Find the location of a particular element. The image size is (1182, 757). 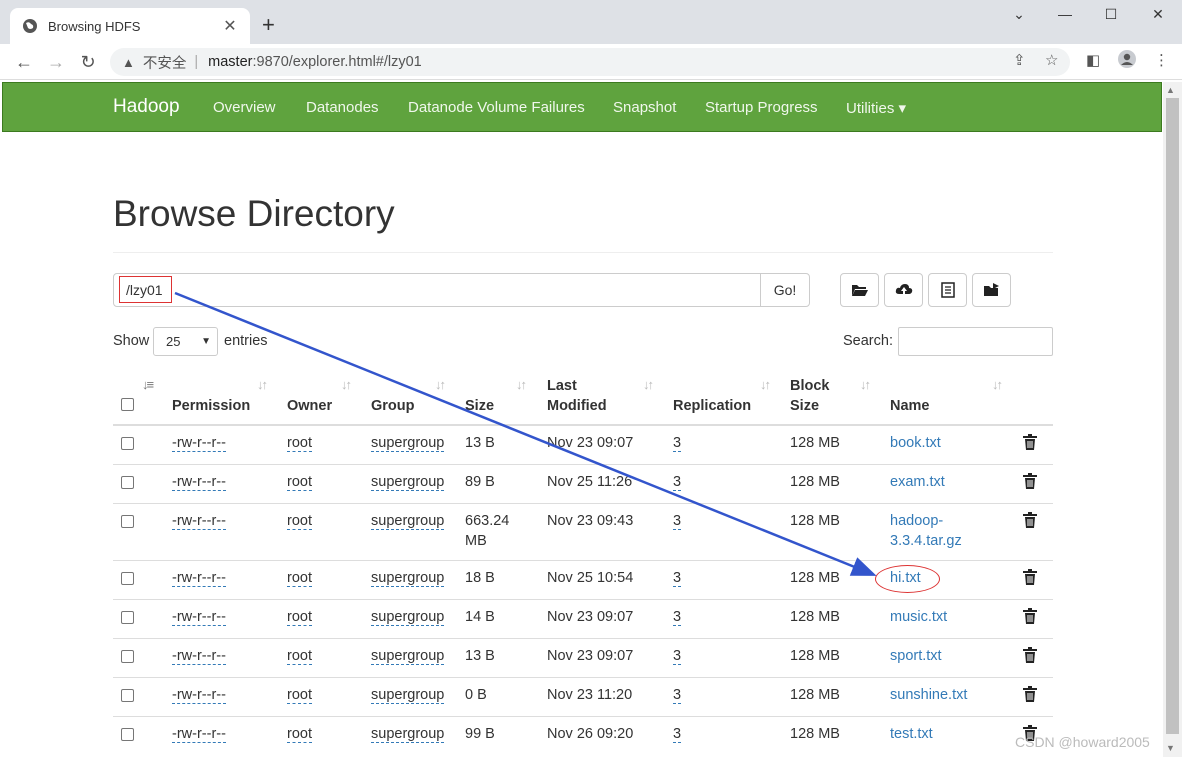

file-name-link: sunshine.txt is located at coordinates (928, 695).